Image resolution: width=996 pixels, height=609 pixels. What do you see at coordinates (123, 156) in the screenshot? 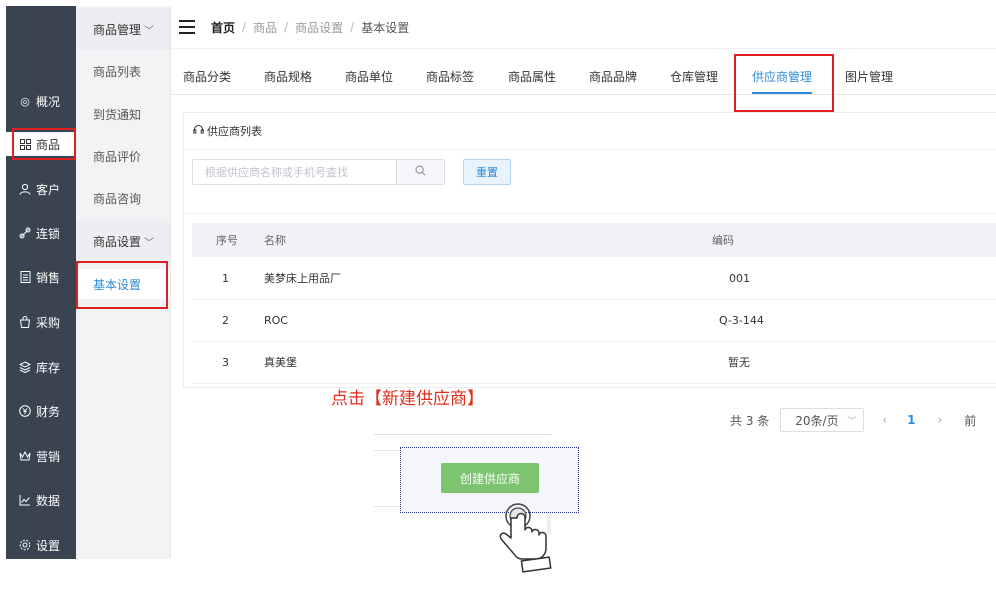
I see `subnav-item-product-reviews: 商品评价` at bounding box center [123, 156].